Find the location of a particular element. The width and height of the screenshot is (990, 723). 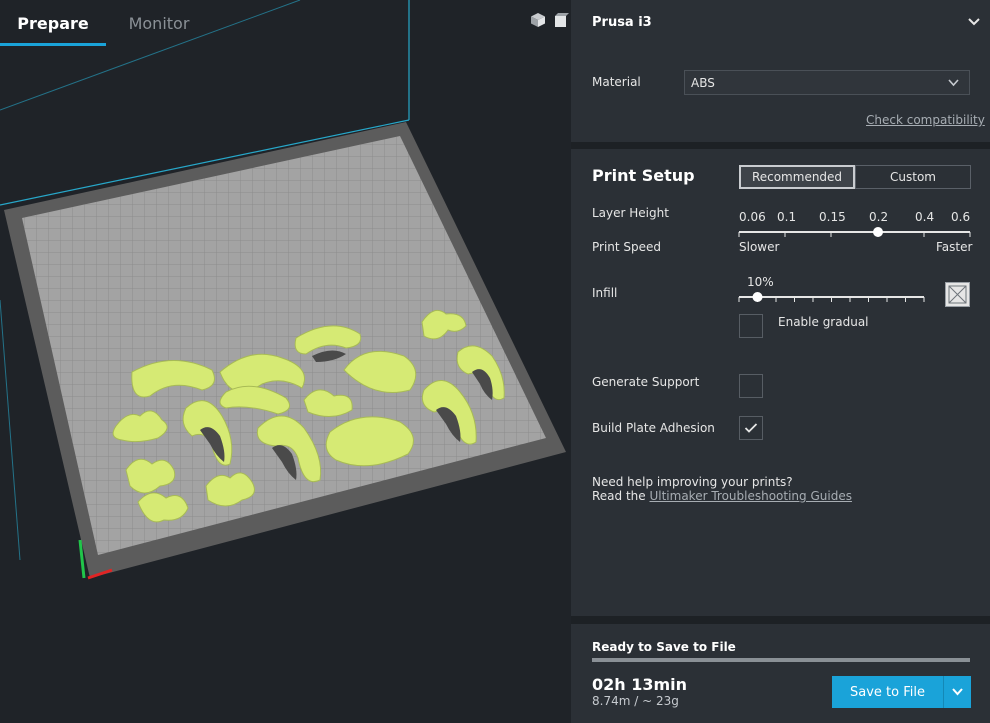

infill-slider is located at coordinates (832, 297).